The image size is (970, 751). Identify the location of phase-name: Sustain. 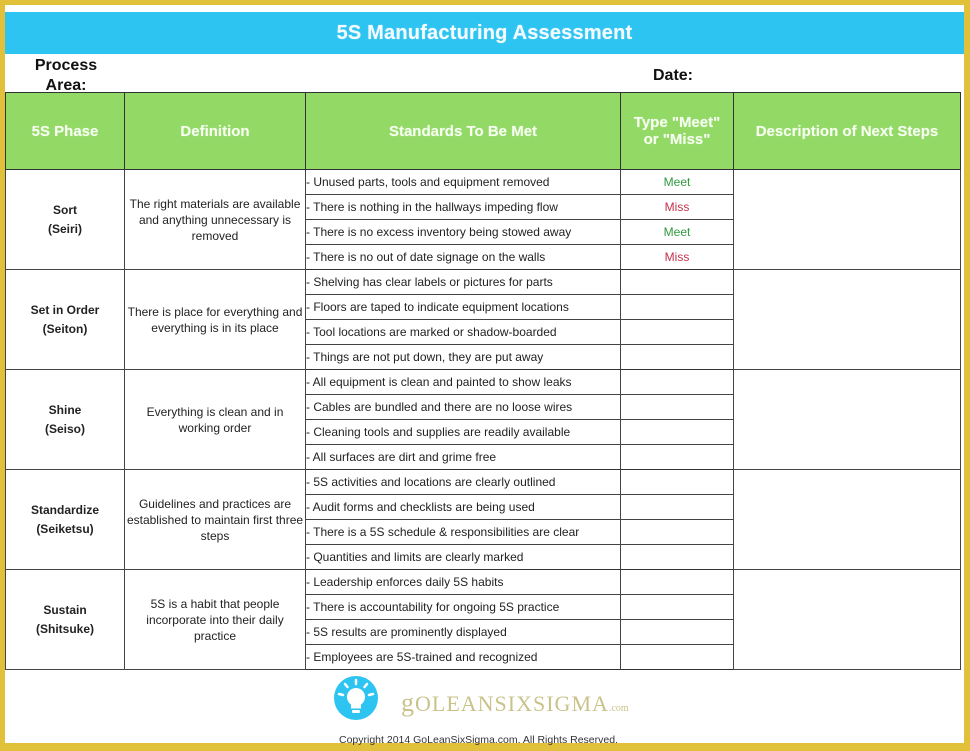
(65, 609).